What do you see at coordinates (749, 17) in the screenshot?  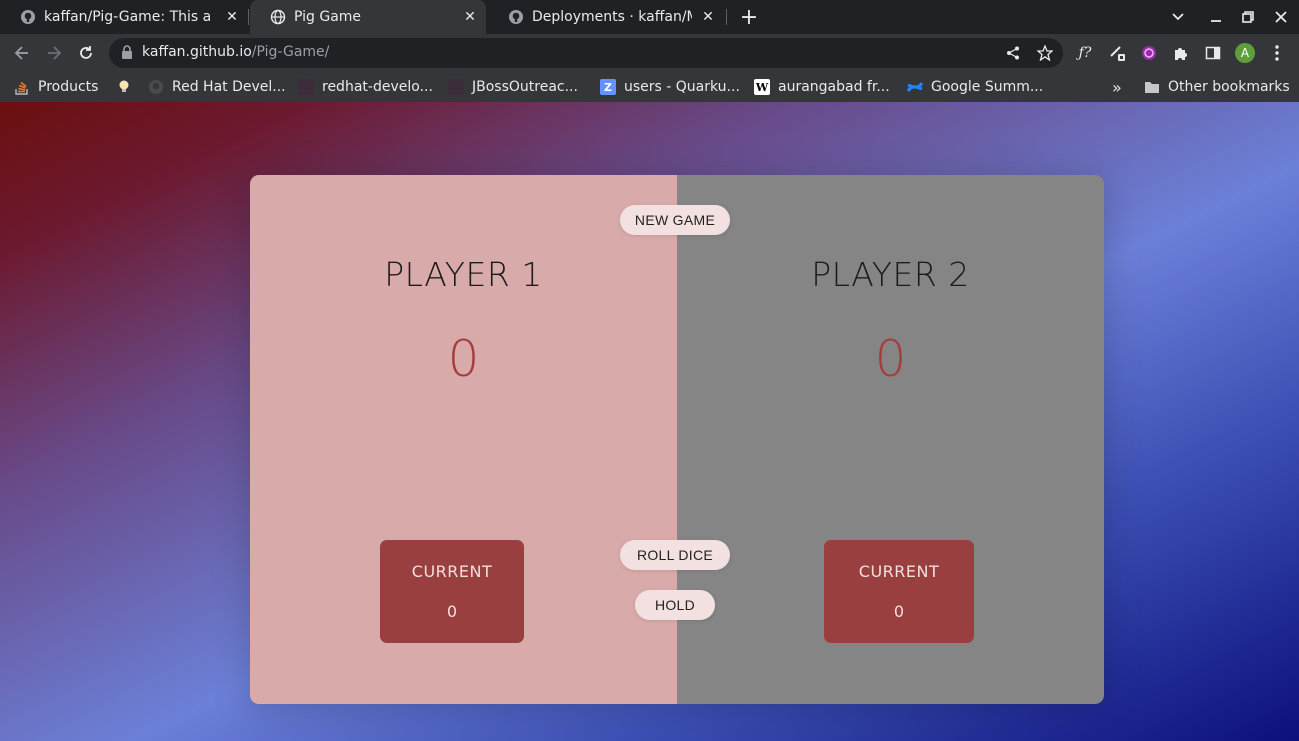 I see `new-tab-button: +` at bounding box center [749, 17].